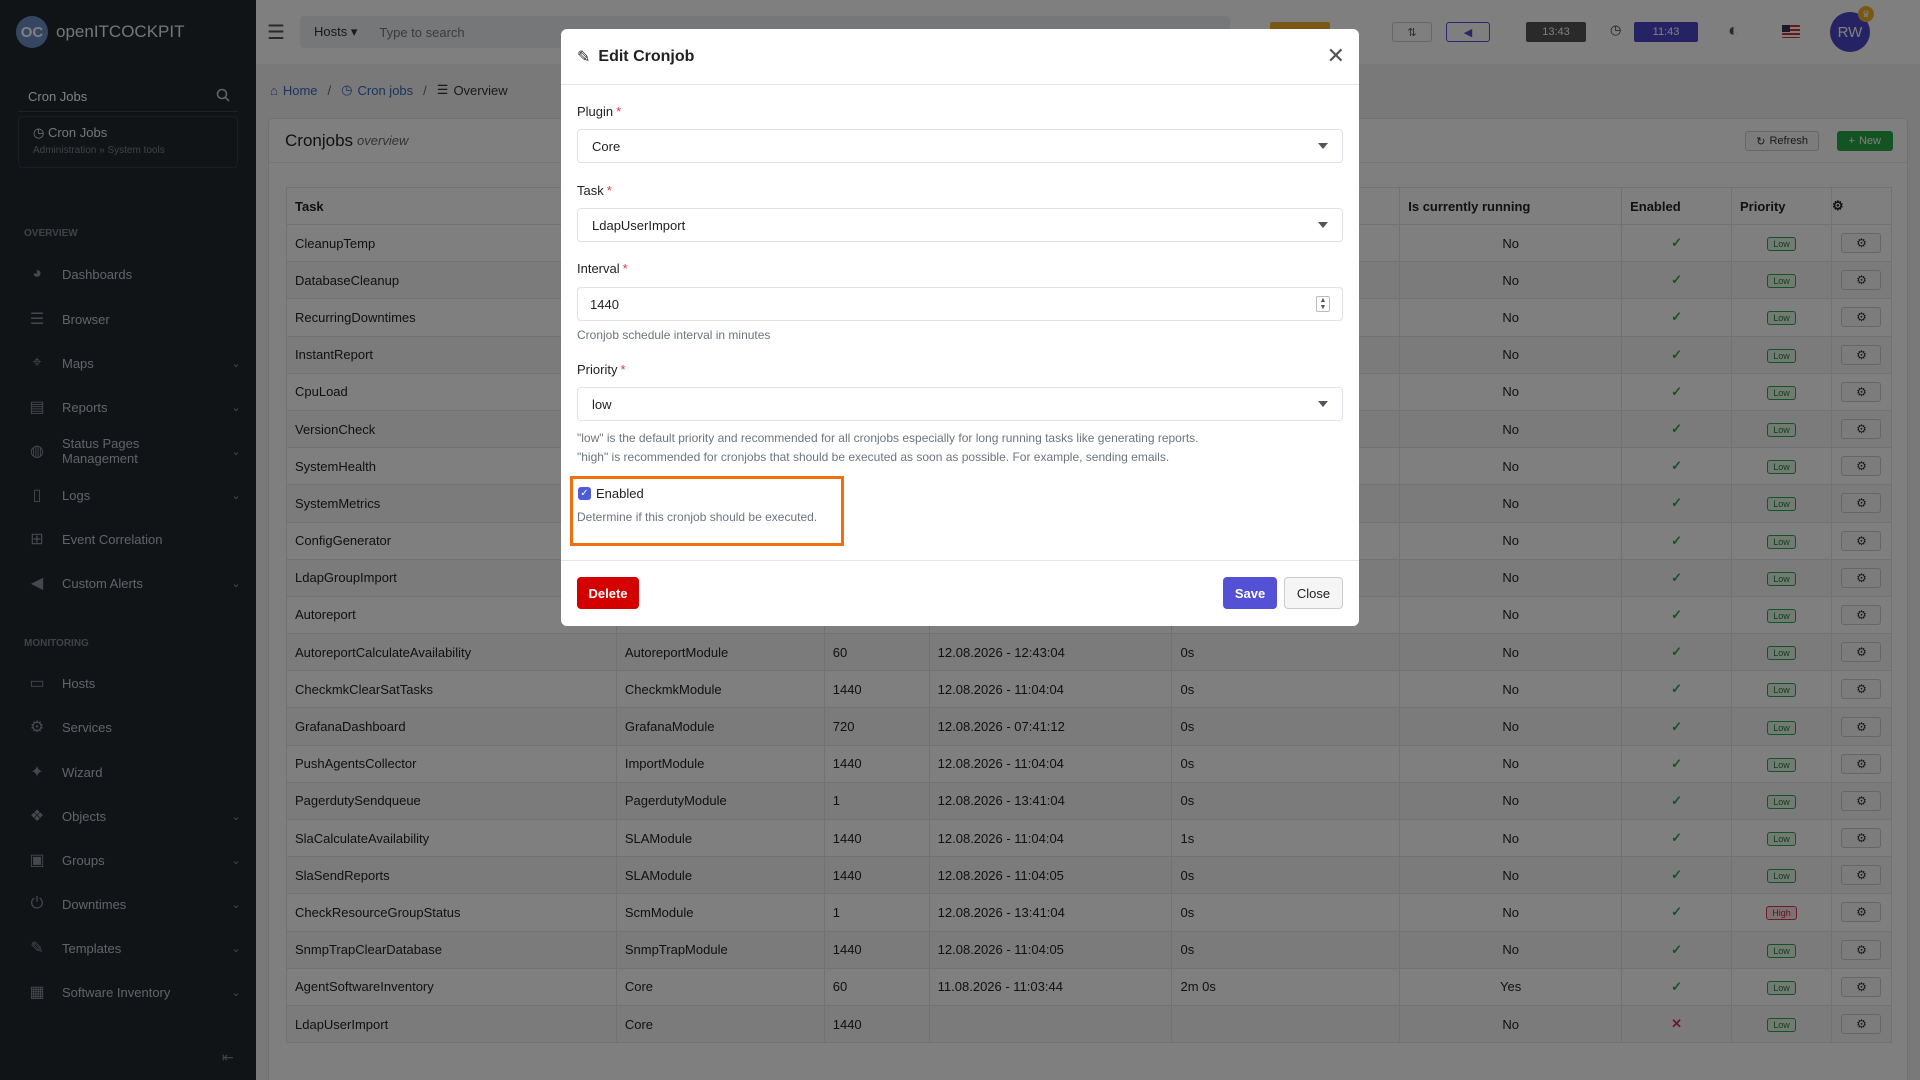  What do you see at coordinates (1336, 56) in the screenshot?
I see `close-icon: ✕` at bounding box center [1336, 56].